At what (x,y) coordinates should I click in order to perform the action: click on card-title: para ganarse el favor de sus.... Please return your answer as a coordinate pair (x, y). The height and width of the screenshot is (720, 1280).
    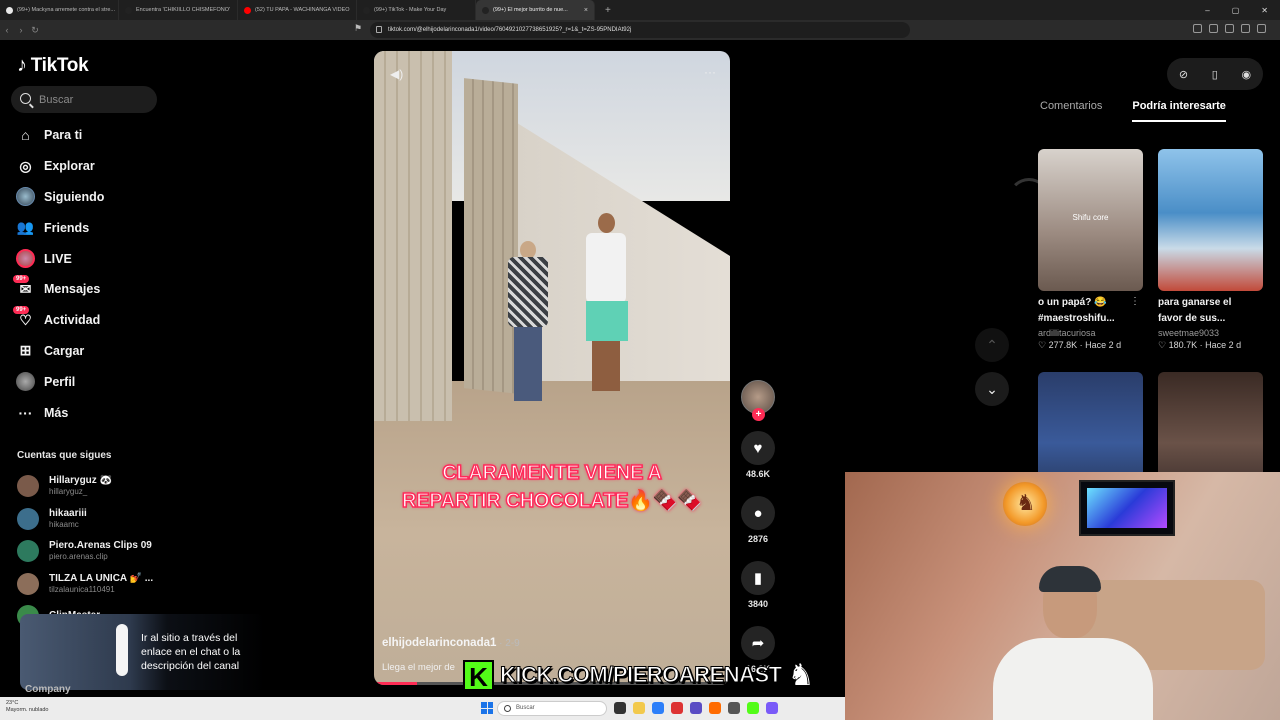
    Looking at the image, I should click on (1195, 310).